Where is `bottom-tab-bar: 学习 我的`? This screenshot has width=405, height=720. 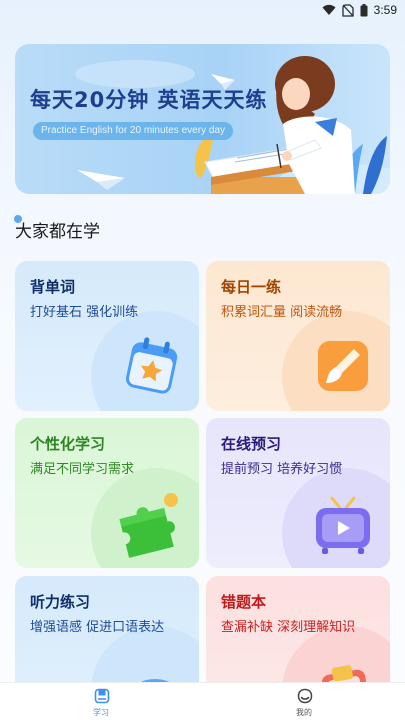
bottom-tab-bar: 学习 我的 is located at coordinates (202, 701).